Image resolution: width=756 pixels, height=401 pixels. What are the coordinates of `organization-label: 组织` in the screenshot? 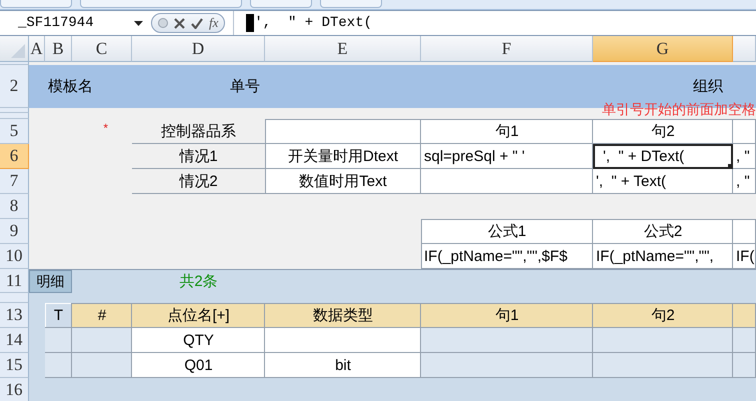 It's located at (708, 86).